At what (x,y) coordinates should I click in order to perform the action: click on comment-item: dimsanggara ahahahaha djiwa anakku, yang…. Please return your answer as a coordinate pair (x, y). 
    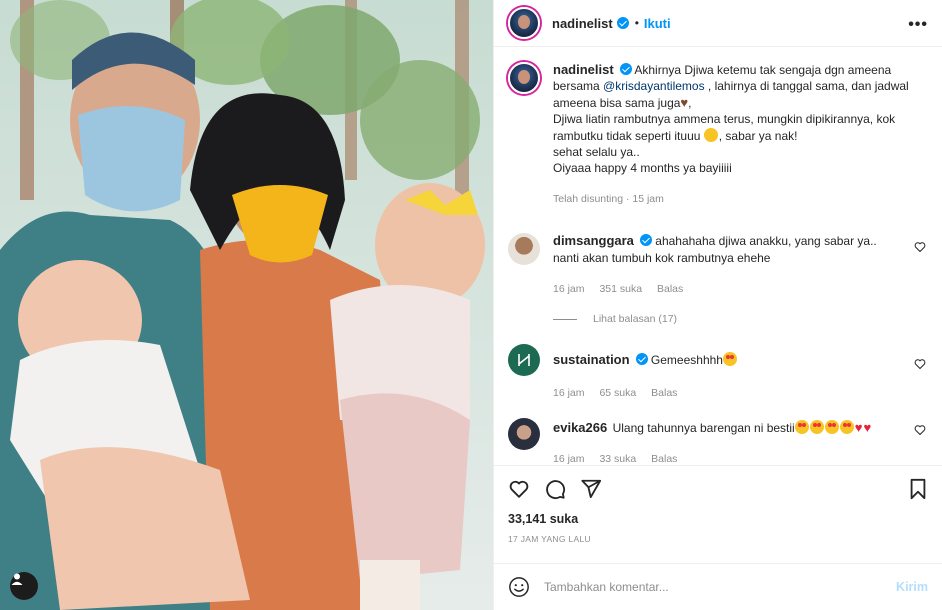
    Looking at the image, I should click on (718, 265).